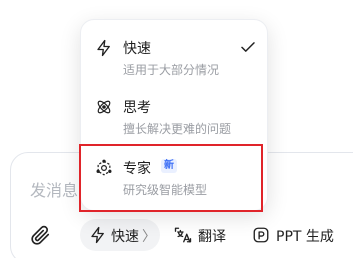 The image size is (353, 258). What do you see at coordinates (169, 166) in the screenshot?
I see `new-badge: 新` at bounding box center [169, 166].